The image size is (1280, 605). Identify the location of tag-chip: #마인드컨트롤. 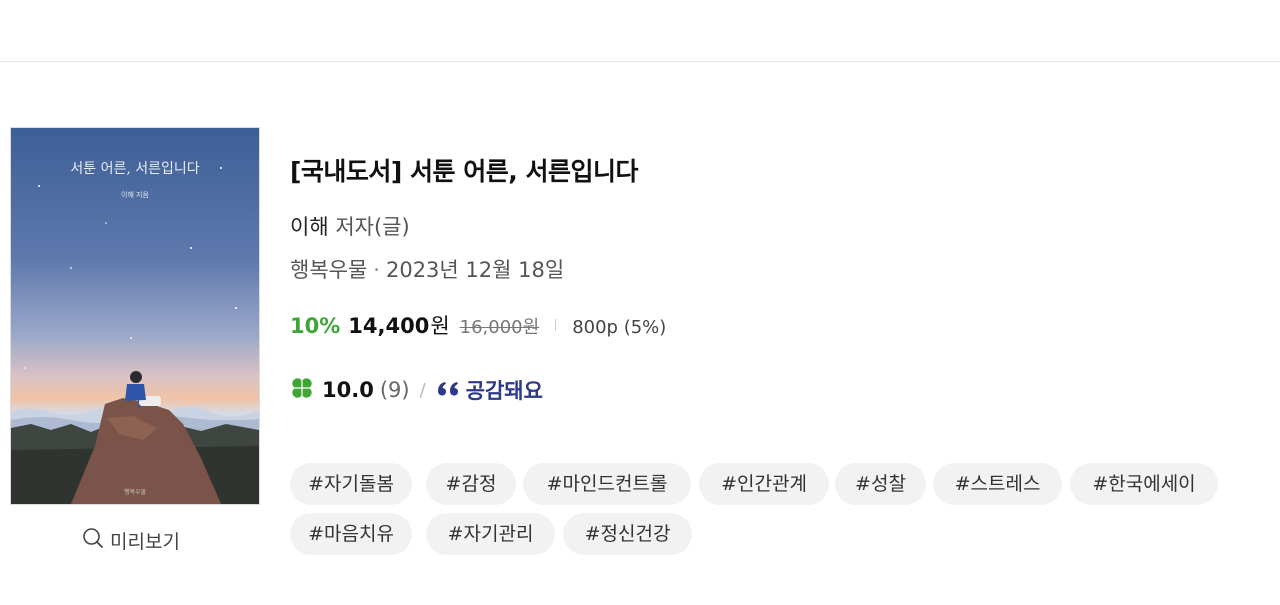
(607, 484).